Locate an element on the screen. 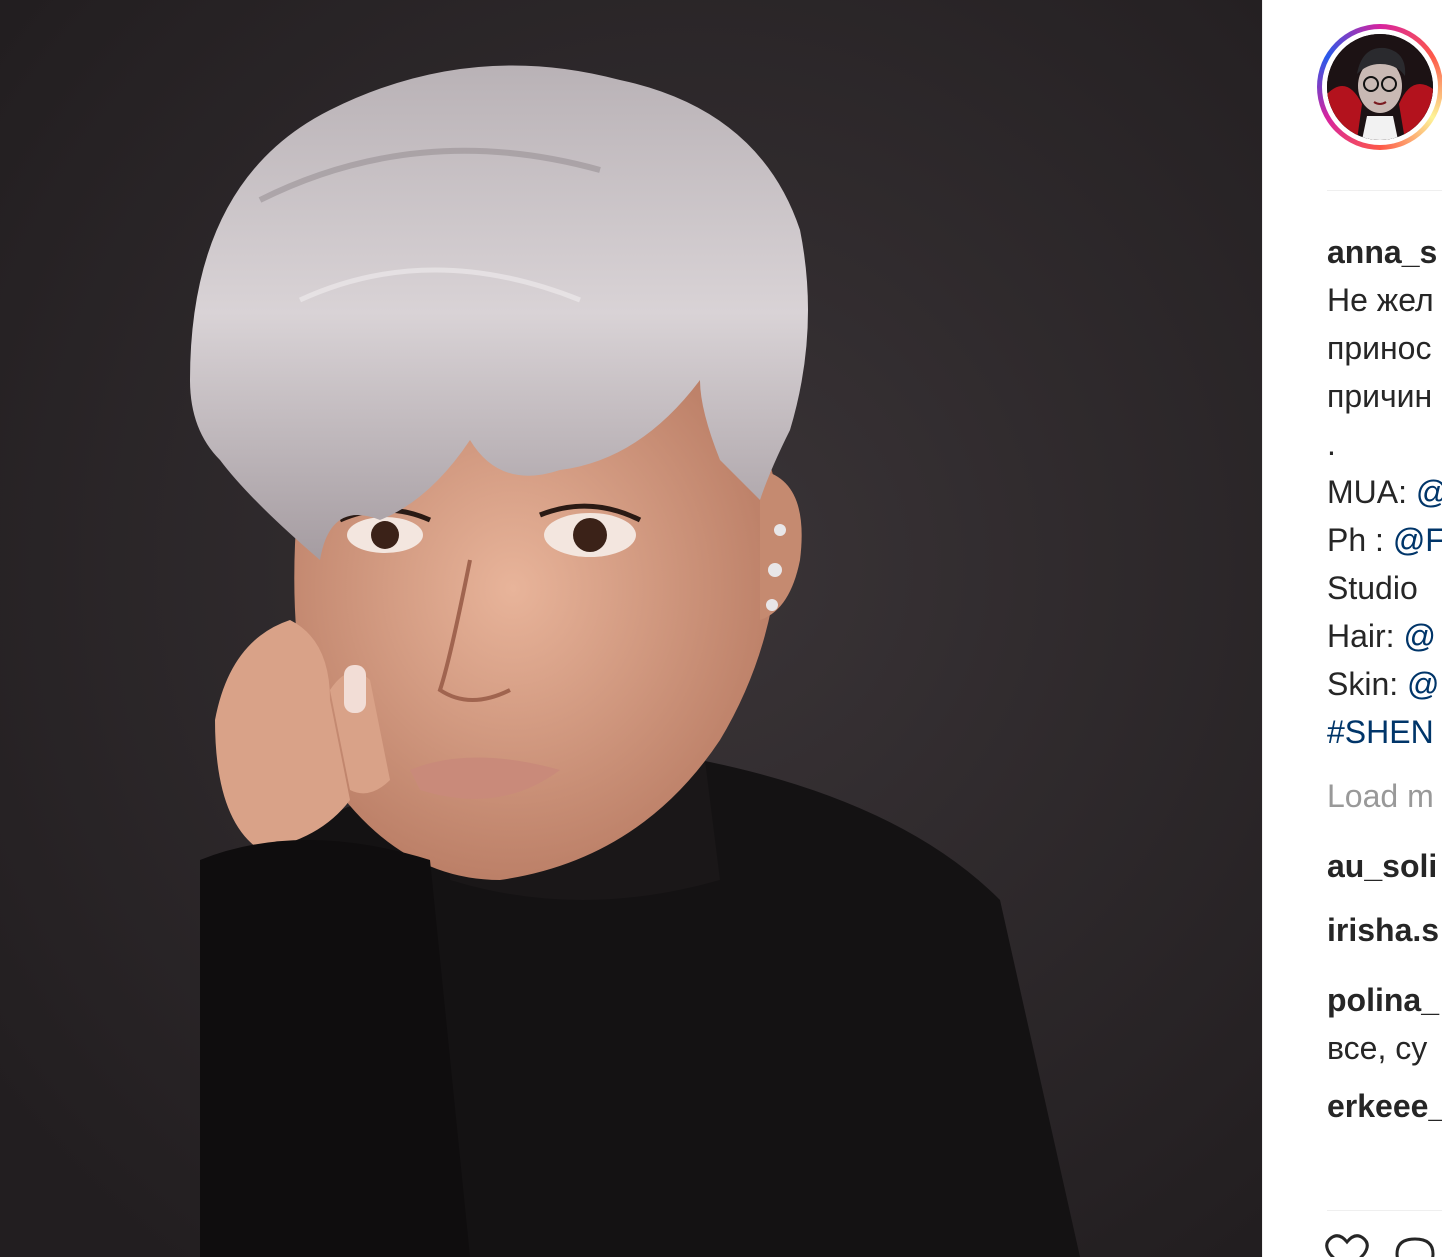  actions-divider is located at coordinates (1384, 1210).